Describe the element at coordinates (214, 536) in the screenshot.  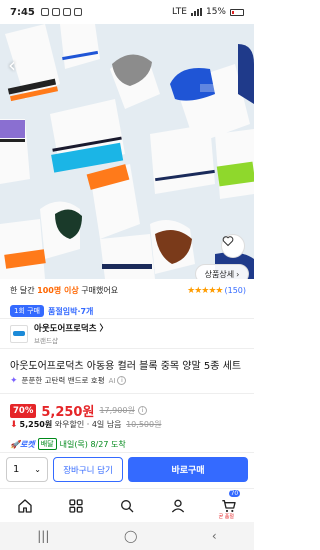
I see `back-icon: ‹` at that location.